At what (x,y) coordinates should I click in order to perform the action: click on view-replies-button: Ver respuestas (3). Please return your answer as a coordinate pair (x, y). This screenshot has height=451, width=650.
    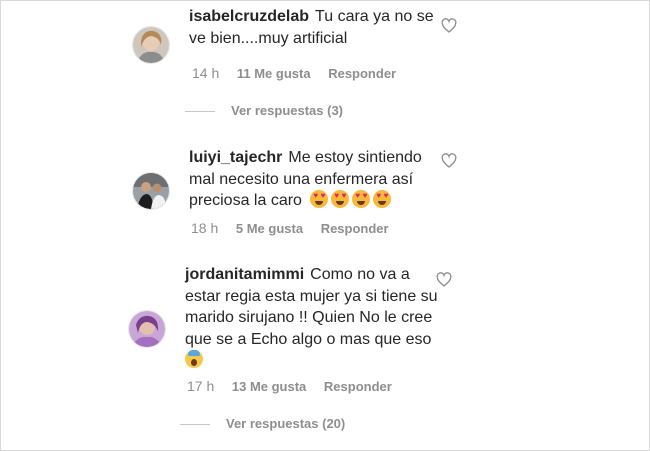
    Looking at the image, I should click on (264, 110).